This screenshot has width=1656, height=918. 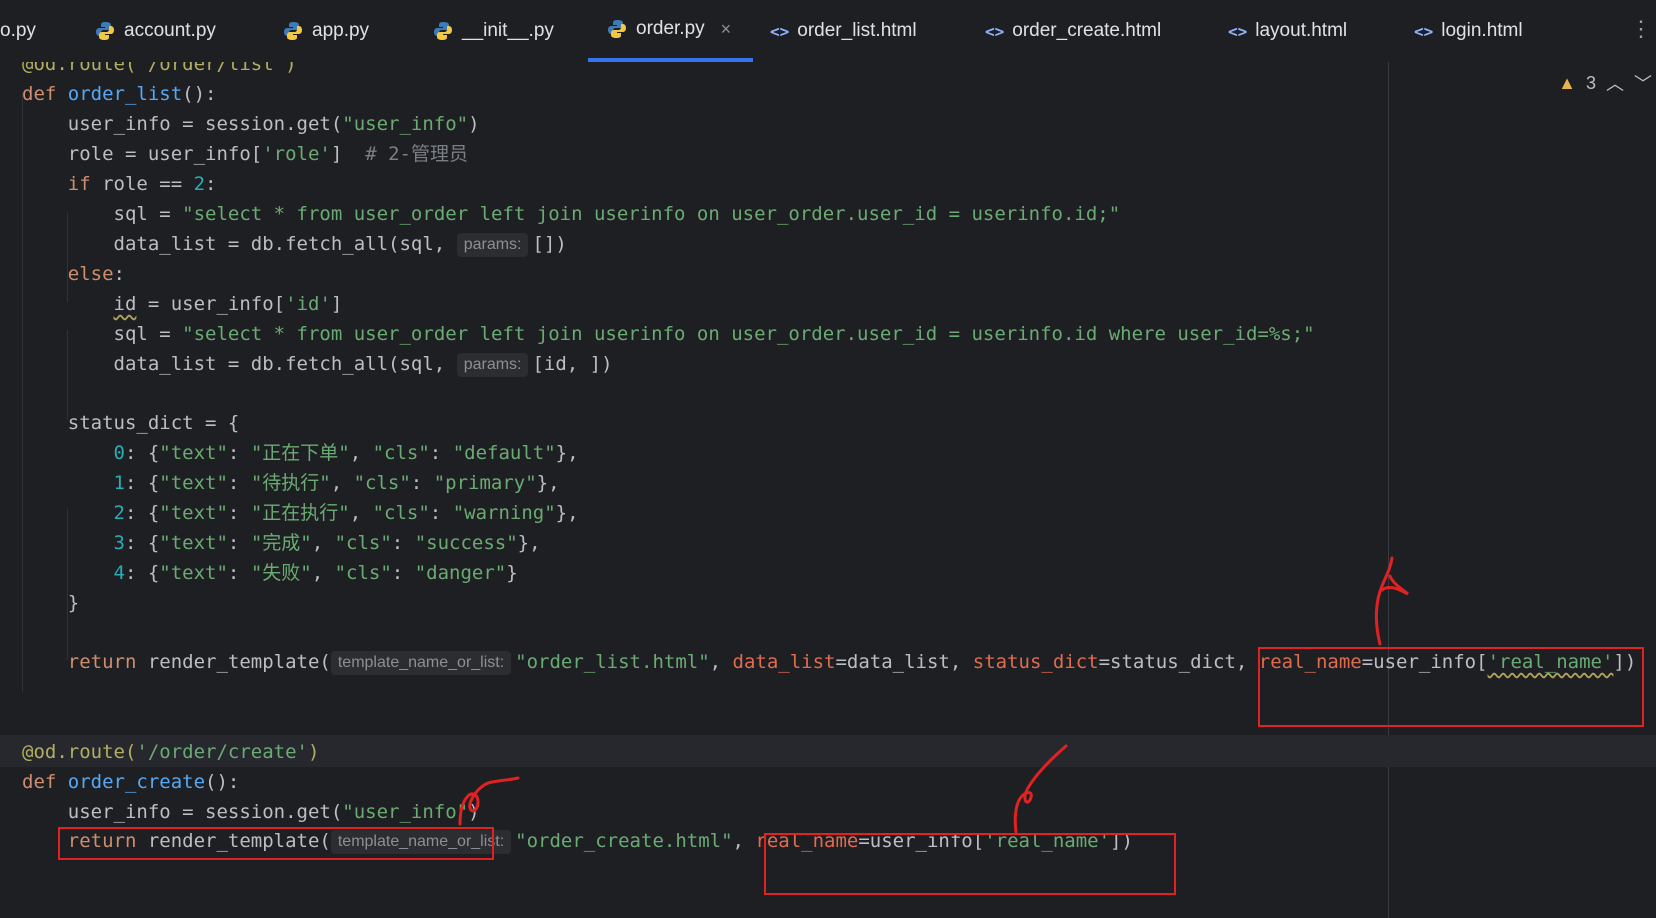 I want to click on code-line-24: @od.route('/order/create'), so click(x=171, y=752).